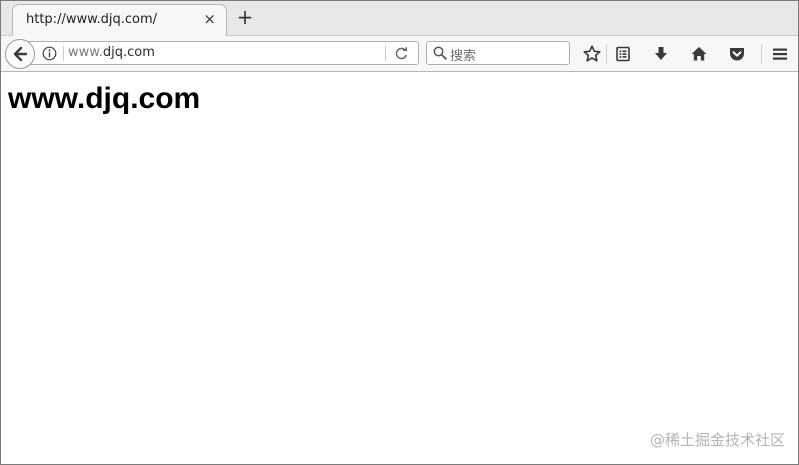 This screenshot has height=465, width=799. I want to click on info-icon, so click(49, 53).